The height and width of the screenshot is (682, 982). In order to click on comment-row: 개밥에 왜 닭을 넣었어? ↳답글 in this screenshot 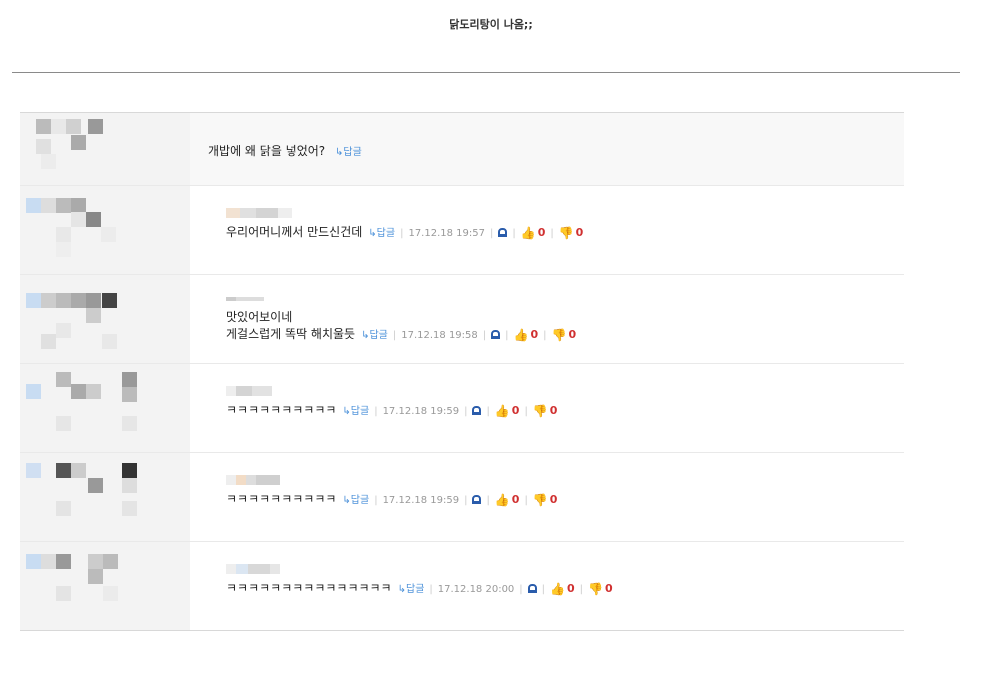, I will do `click(462, 149)`.